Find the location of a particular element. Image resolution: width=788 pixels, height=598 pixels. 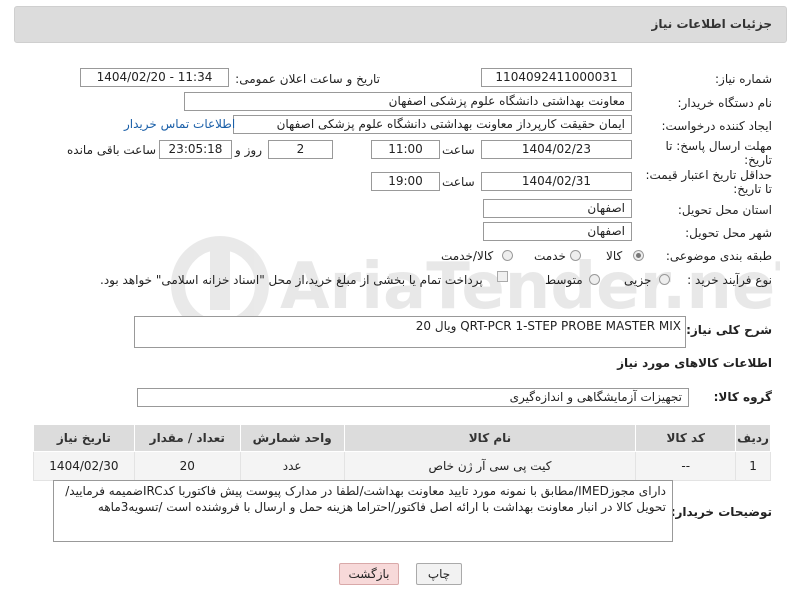

category-option-both: کالا/خدمت is located at coordinates (467, 256).